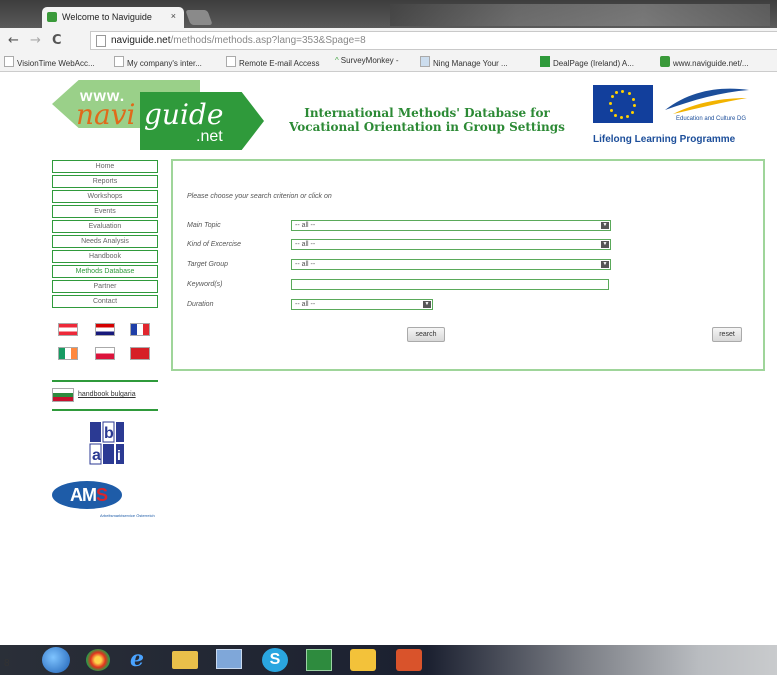 The height and width of the screenshot is (675, 777). Describe the element at coordinates (105, 271) in the screenshot. I see `sidebar-item-methods-database: Methods Database` at that location.